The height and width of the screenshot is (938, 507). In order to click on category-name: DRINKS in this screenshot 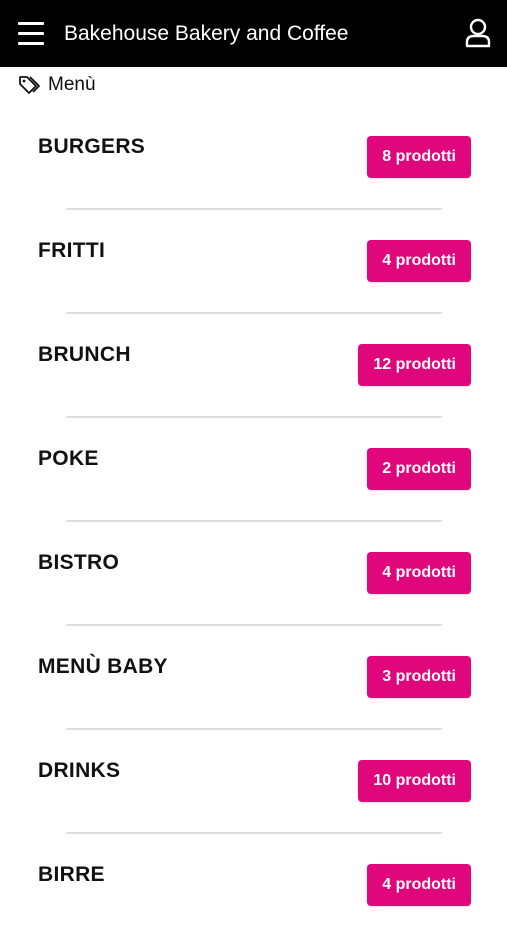, I will do `click(79, 770)`.